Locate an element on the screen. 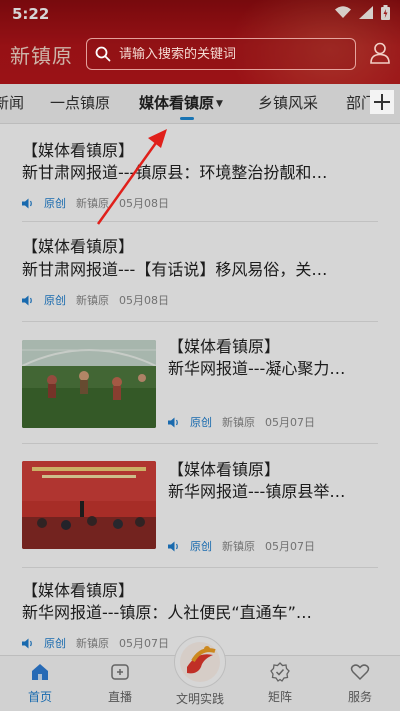 Image resolution: width=400 pixels, height=711 pixels. category-tabs: 新闻 一点镇原 媒体看镇原▼ 乡镇风采 部门 is located at coordinates (200, 104).